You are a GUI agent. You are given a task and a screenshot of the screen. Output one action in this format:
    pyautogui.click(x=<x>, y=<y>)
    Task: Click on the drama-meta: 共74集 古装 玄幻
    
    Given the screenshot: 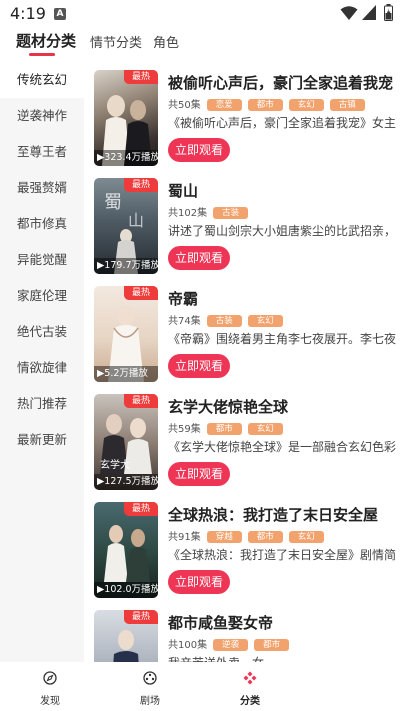 What is the action you would take?
    pyautogui.click(x=225, y=319)
    